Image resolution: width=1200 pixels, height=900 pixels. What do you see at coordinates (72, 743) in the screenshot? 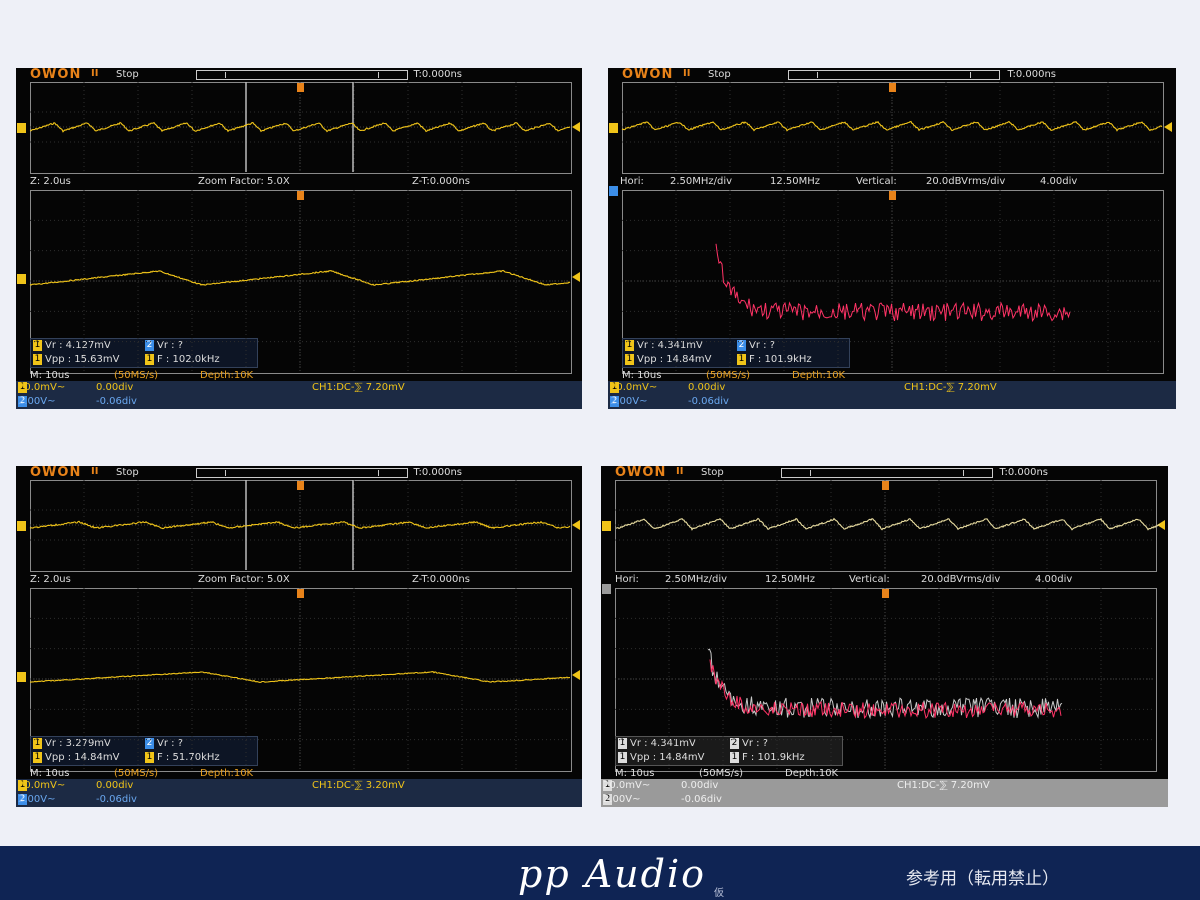
I see `measure-ch1-vr: 1 Vr : 3.279mV` at bounding box center [72, 743].